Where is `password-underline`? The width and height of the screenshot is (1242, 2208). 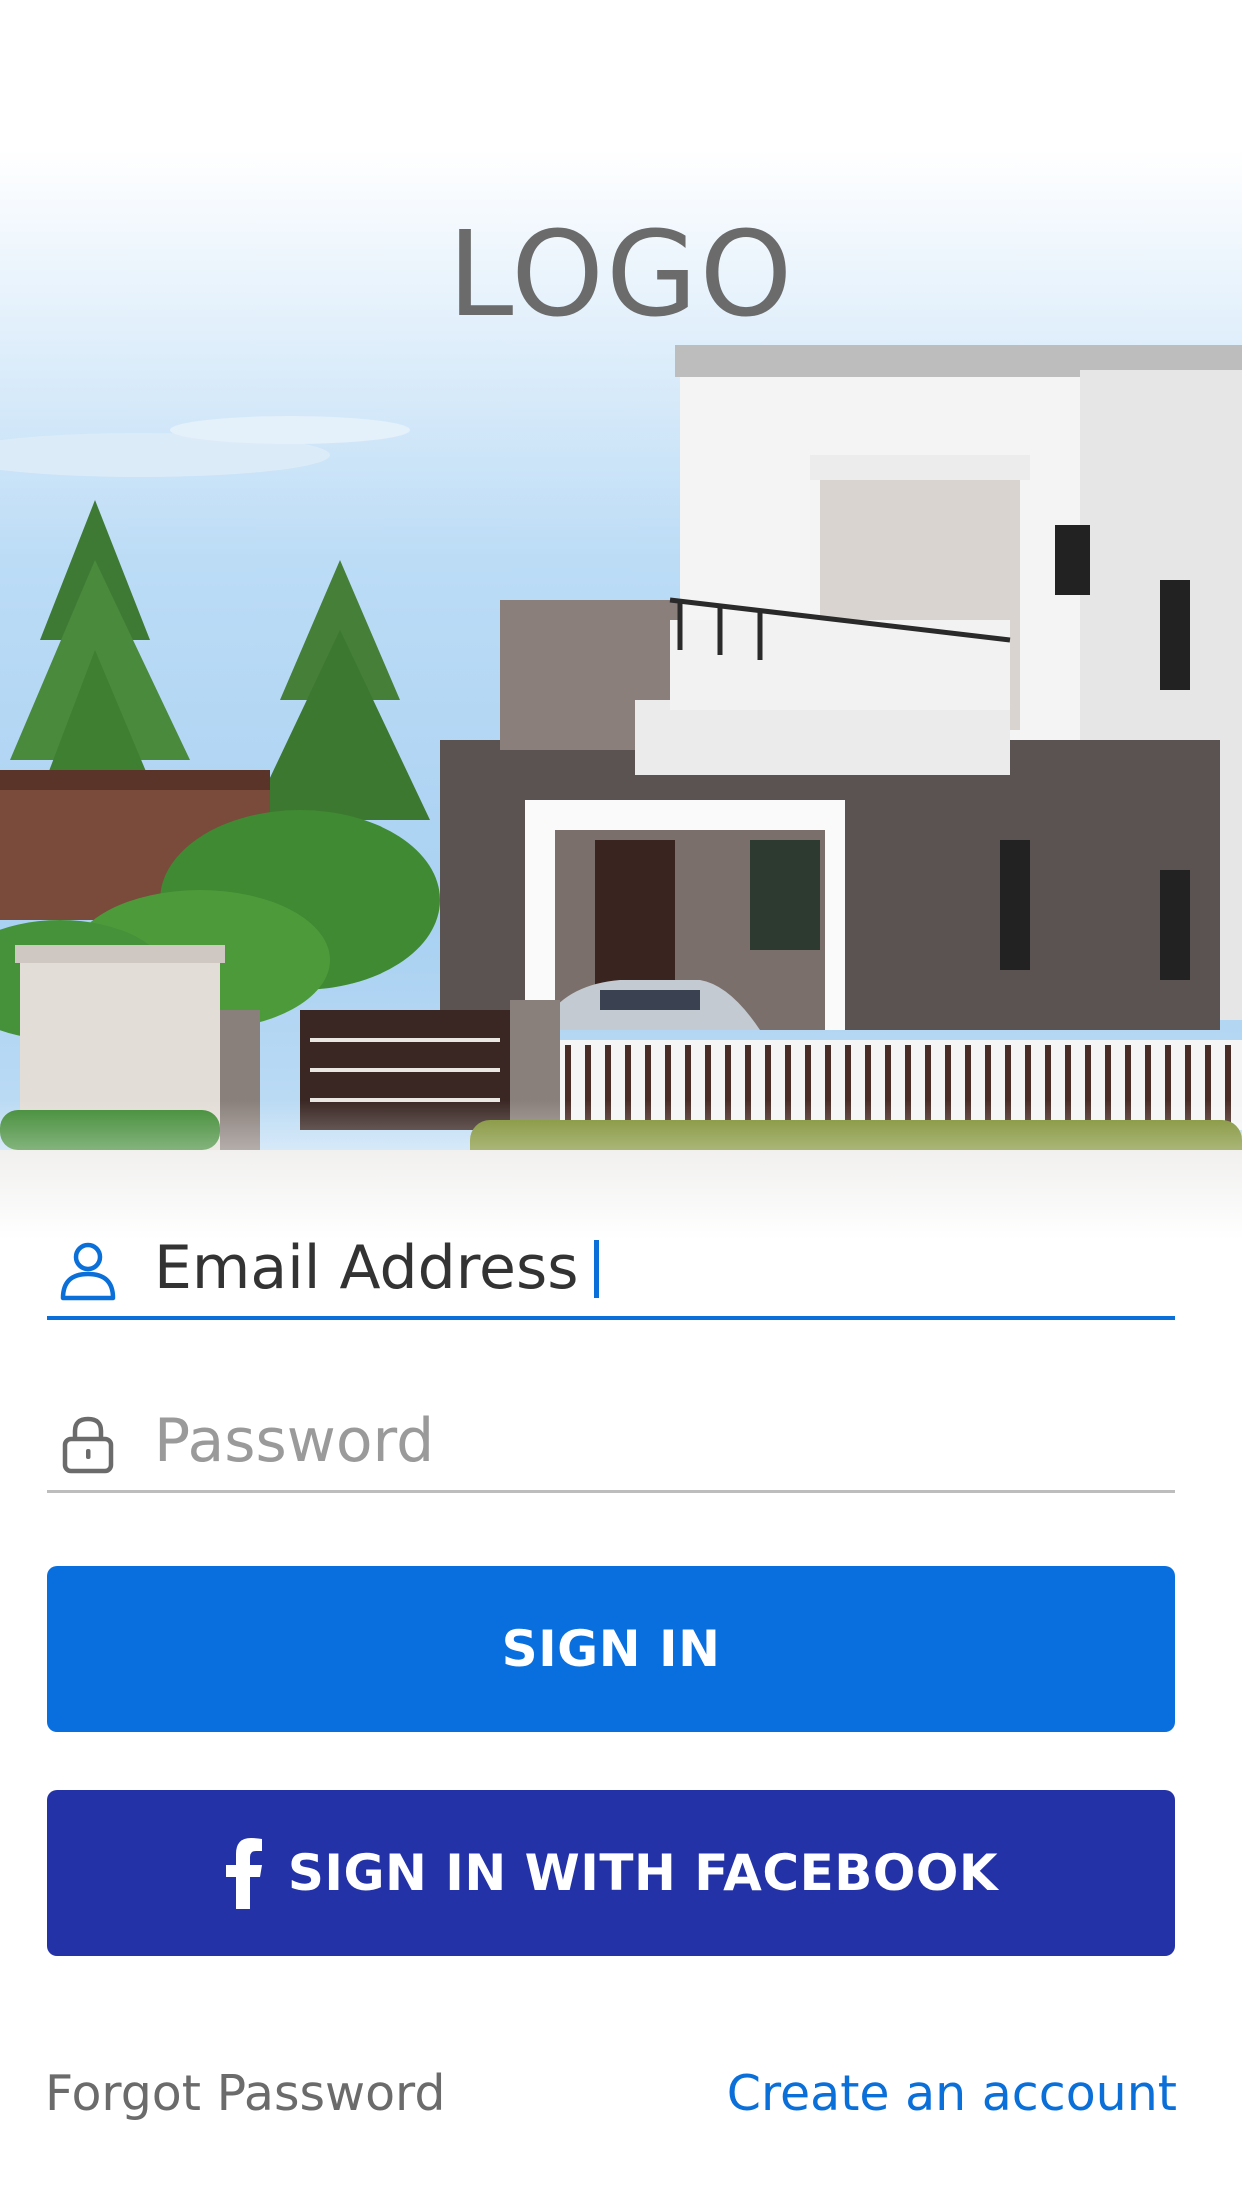
password-underline is located at coordinates (611, 1491).